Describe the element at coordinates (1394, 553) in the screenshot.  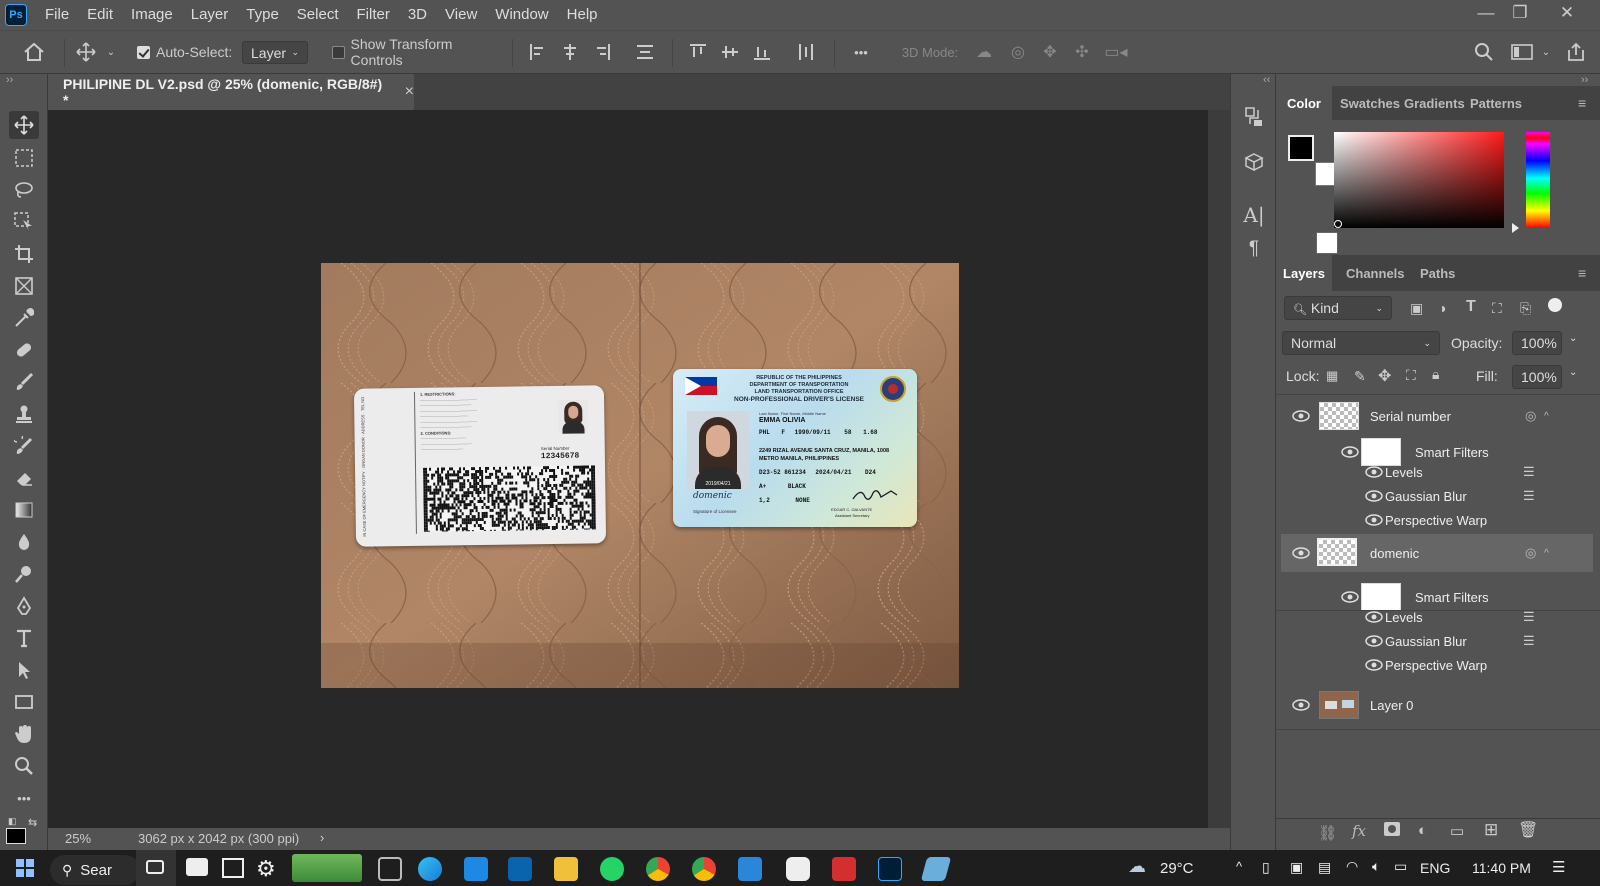
I see `layer-name: domenic` at that location.